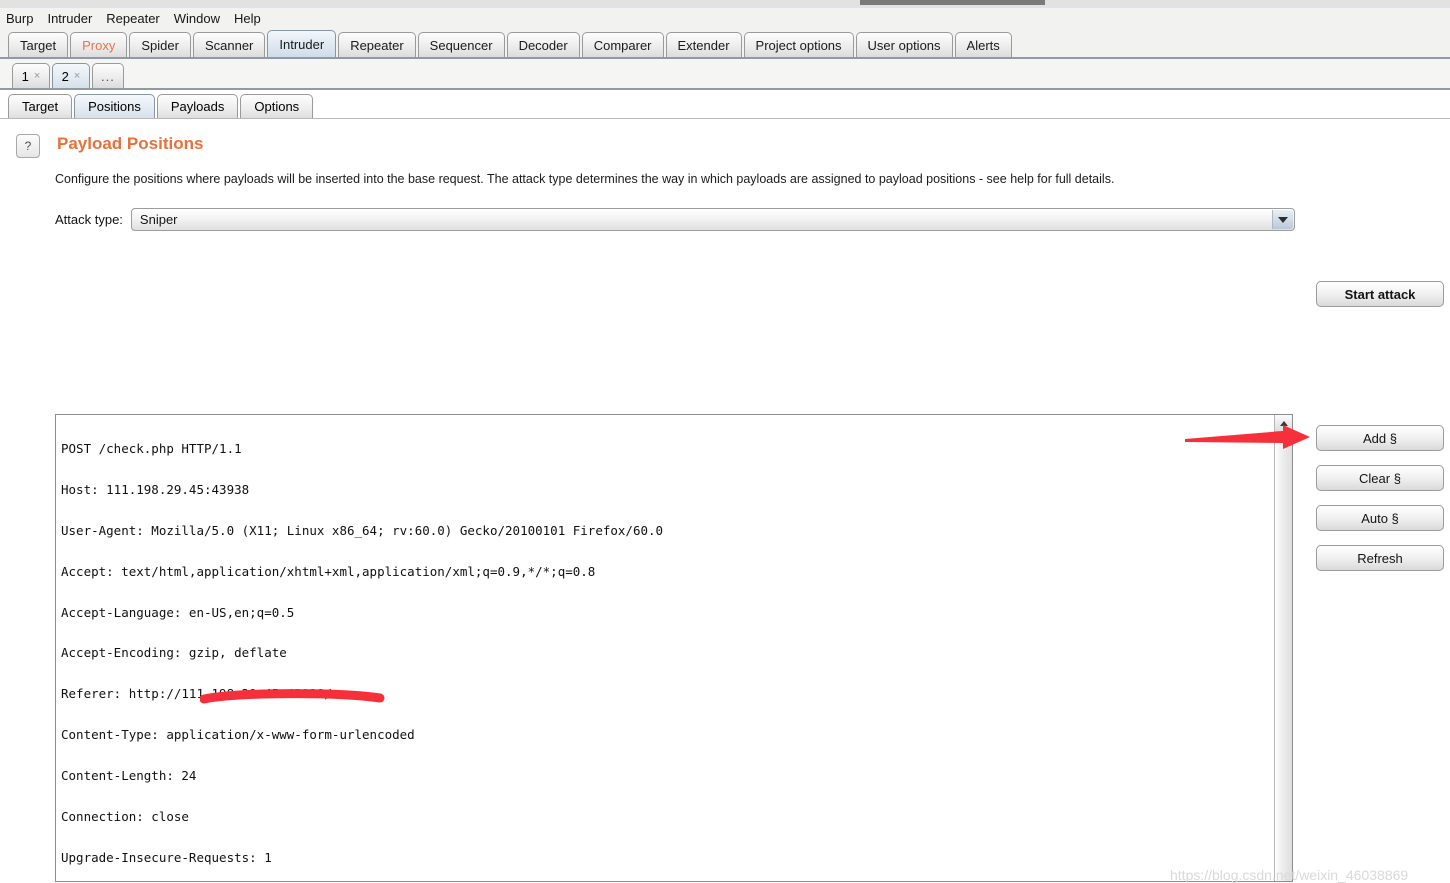  Describe the element at coordinates (71, 75) in the screenshot. I see `attack-tab-2: 2 ×` at that location.